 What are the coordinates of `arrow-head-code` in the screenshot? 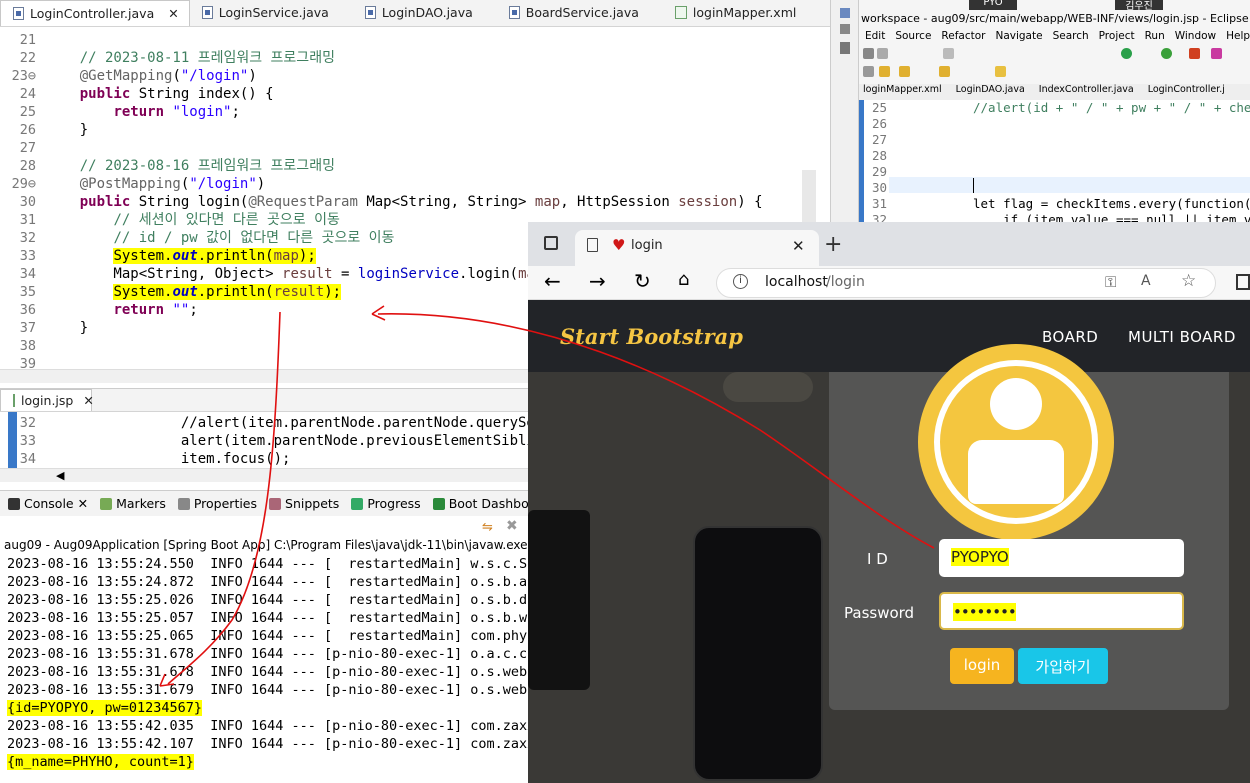 It's located at (378, 313).